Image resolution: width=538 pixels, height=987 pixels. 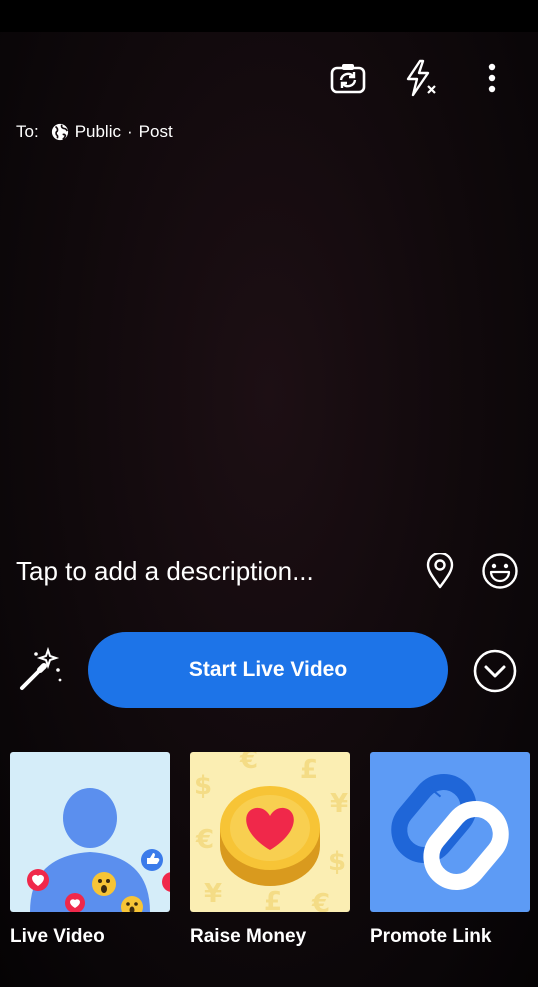 I want to click on live-controls: Start Live Video, so click(x=269, y=670).